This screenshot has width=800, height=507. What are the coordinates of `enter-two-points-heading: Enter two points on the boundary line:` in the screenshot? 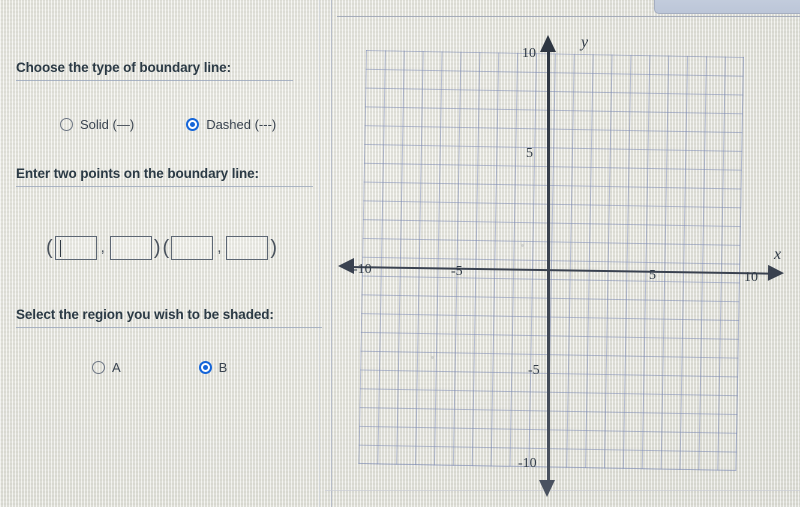 It's located at (137, 173).